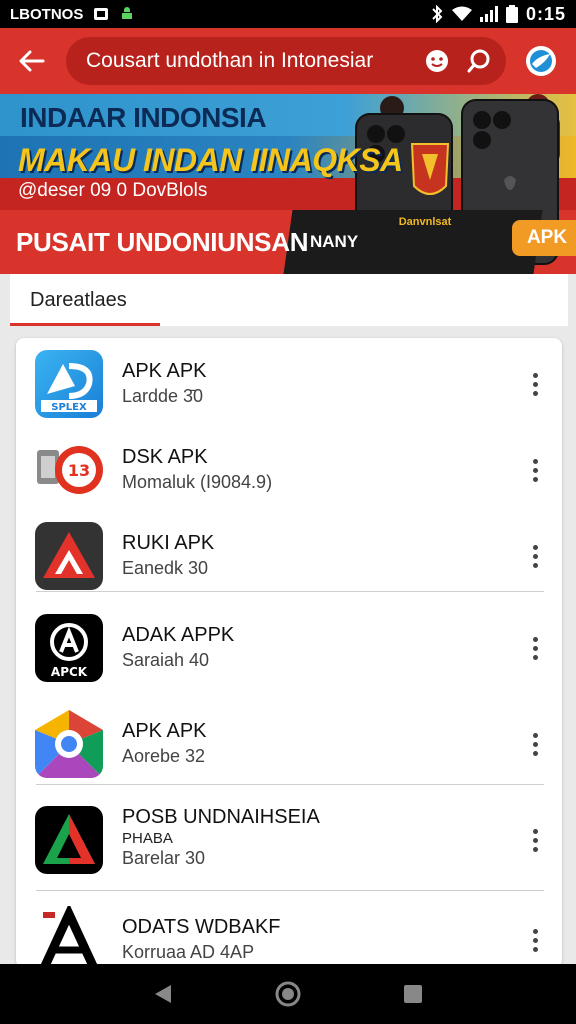 This screenshot has width=576, height=1024. What do you see at coordinates (425, 222) in the screenshot?
I see `banner-promo-text: Danvnlsat` at bounding box center [425, 222].